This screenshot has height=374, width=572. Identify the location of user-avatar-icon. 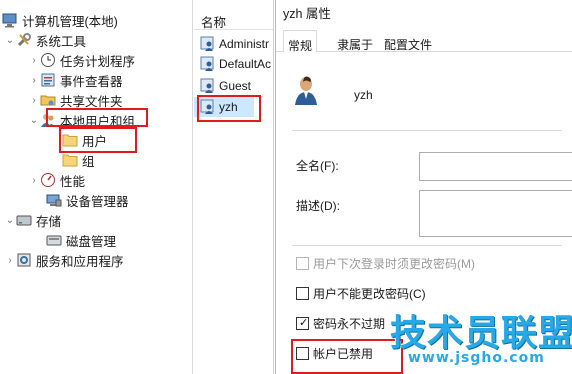
(308, 90).